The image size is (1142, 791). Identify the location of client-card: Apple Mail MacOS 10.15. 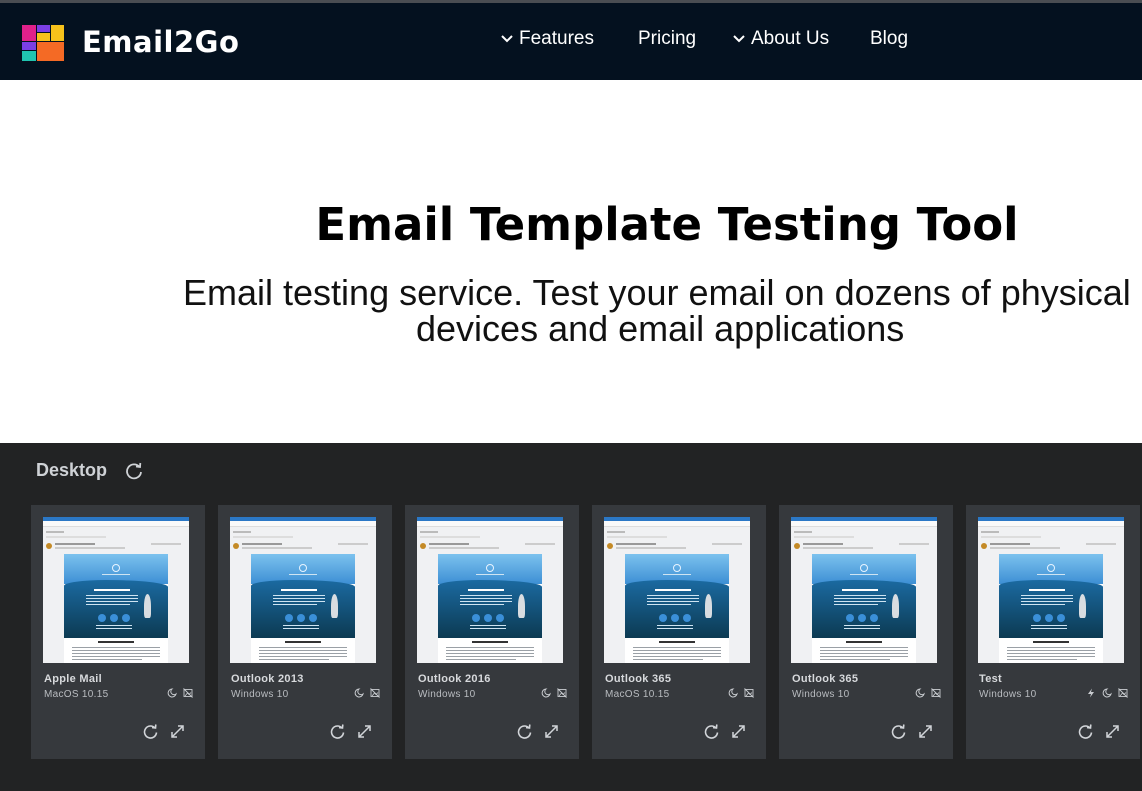
(118, 632).